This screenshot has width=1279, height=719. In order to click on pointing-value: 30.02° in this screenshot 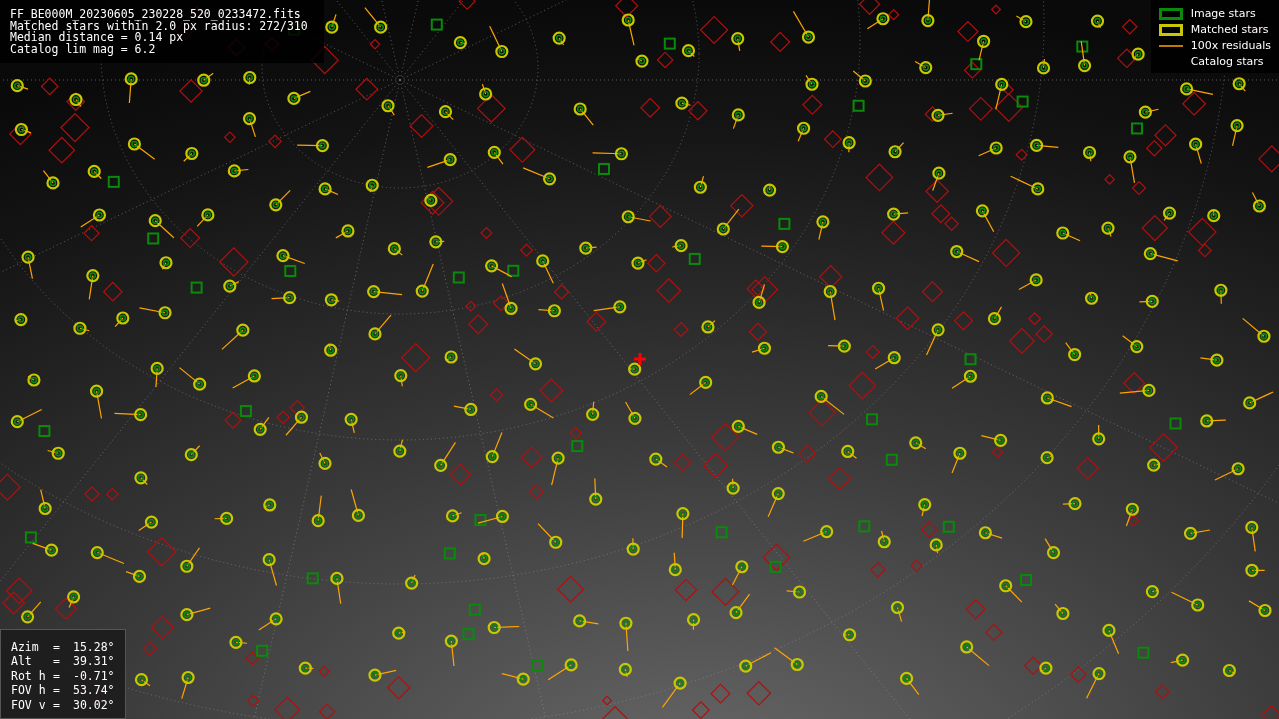, I will do `click(94, 704)`.